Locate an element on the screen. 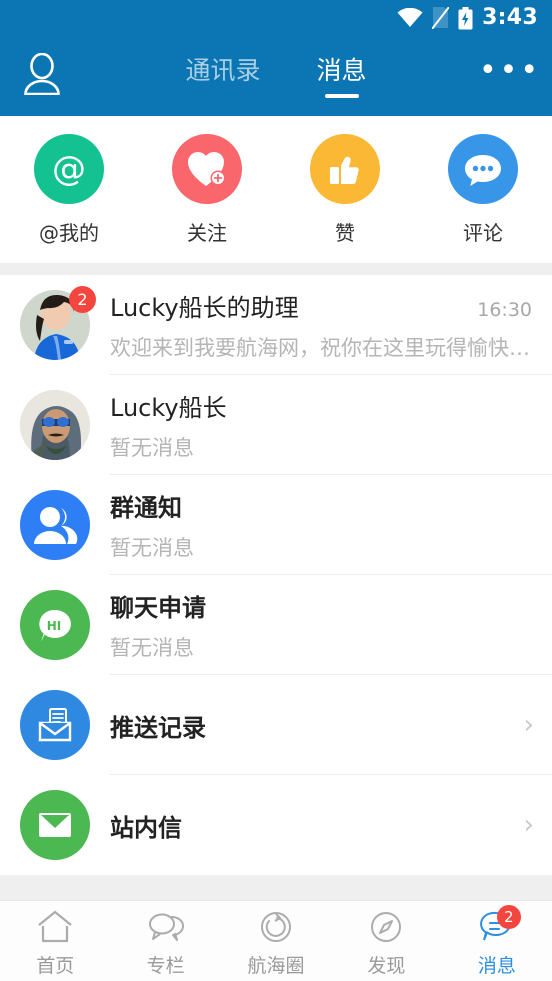 The width and height of the screenshot is (552, 981). entry-content: 推送记录 › is located at coordinates (322, 725).